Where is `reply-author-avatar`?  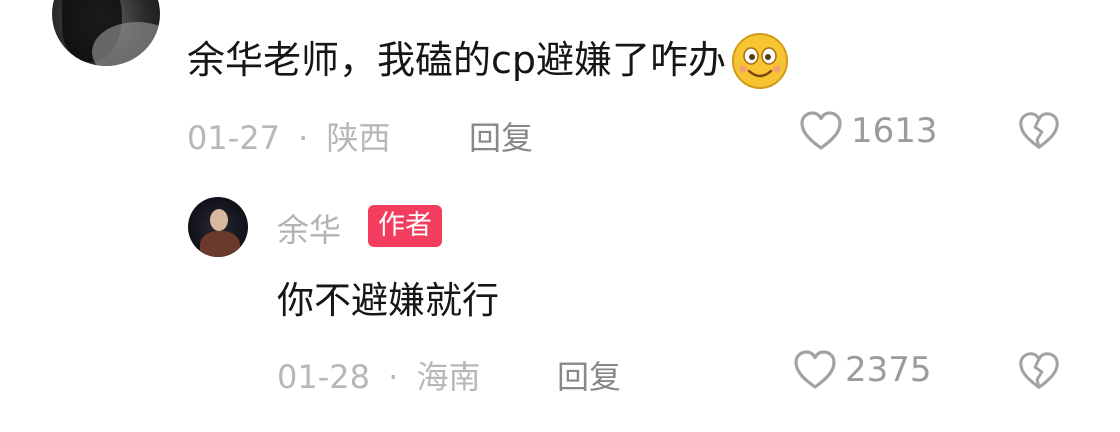 reply-author-avatar is located at coordinates (218, 227).